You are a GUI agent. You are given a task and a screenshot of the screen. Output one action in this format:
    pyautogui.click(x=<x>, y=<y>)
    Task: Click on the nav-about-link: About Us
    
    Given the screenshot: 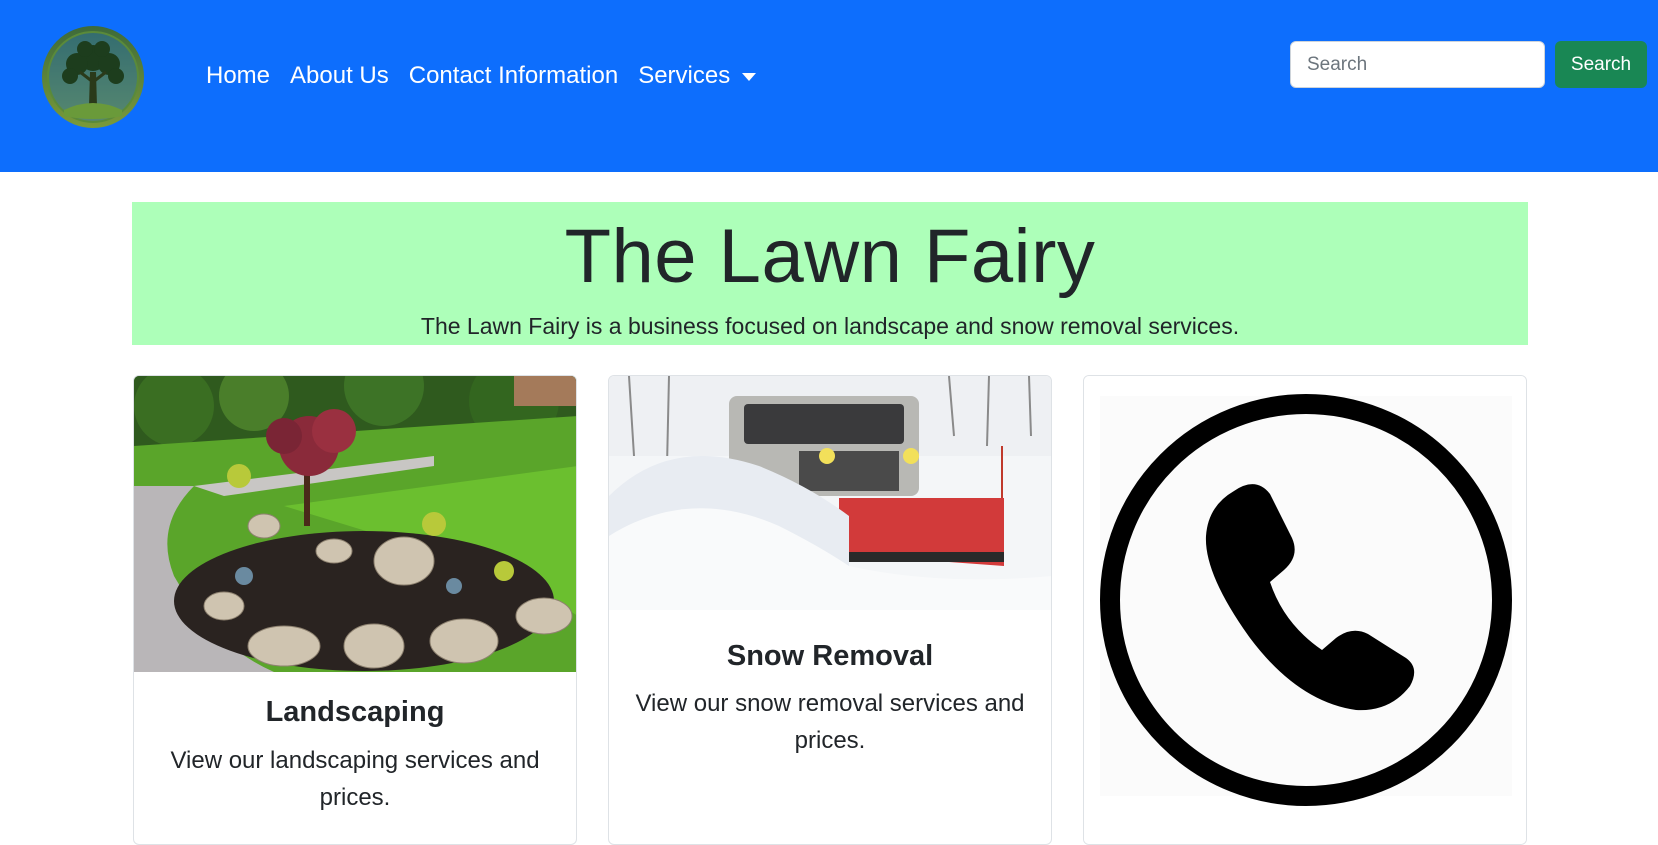 What is the action you would take?
    pyautogui.click(x=339, y=76)
    